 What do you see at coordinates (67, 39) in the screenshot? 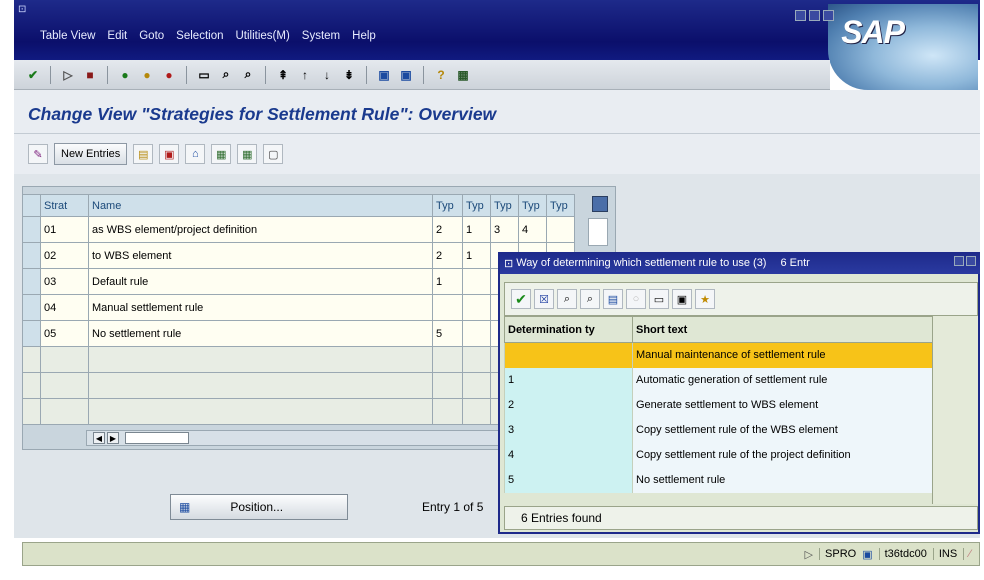
I see `menu-table-view: Table View` at bounding box center [67, 39].